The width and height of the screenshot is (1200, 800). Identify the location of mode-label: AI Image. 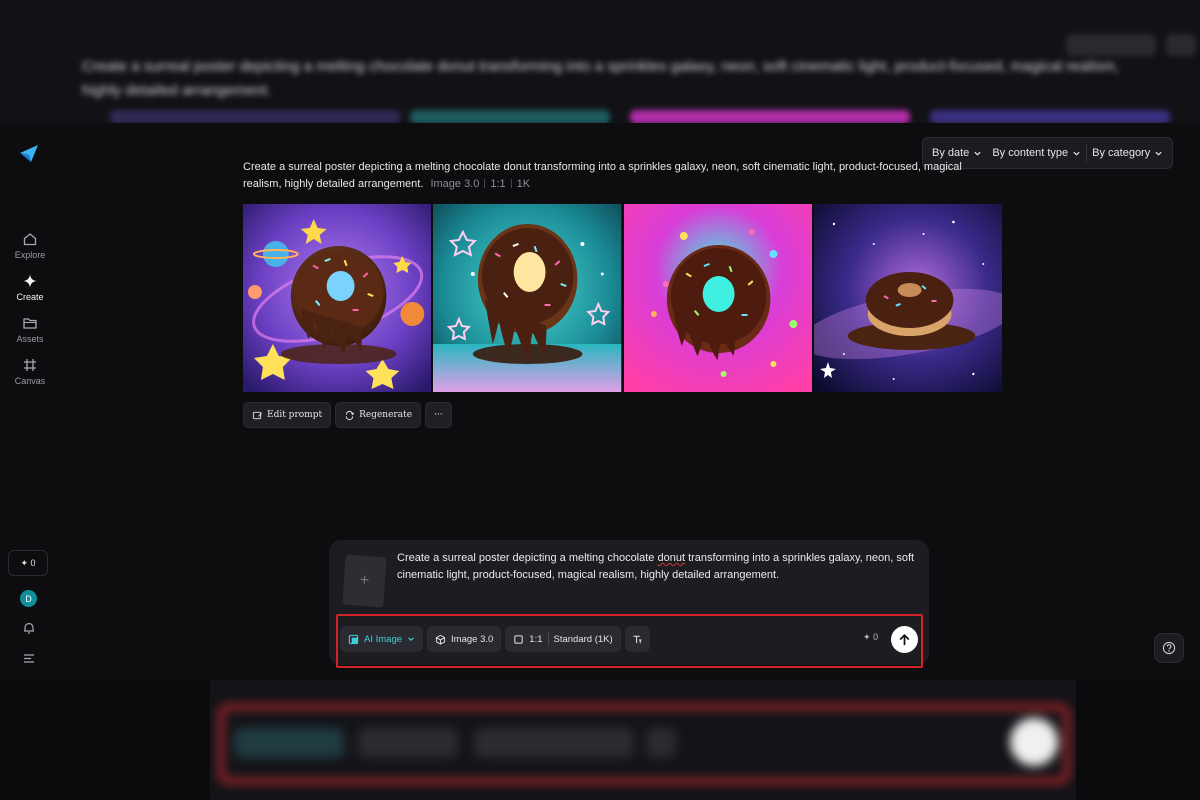
(383, 639).